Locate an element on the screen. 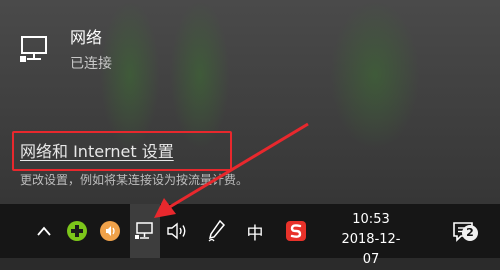 This screenshot has width=500, height=270. network-tray-button is located at coordinates (145, 231).